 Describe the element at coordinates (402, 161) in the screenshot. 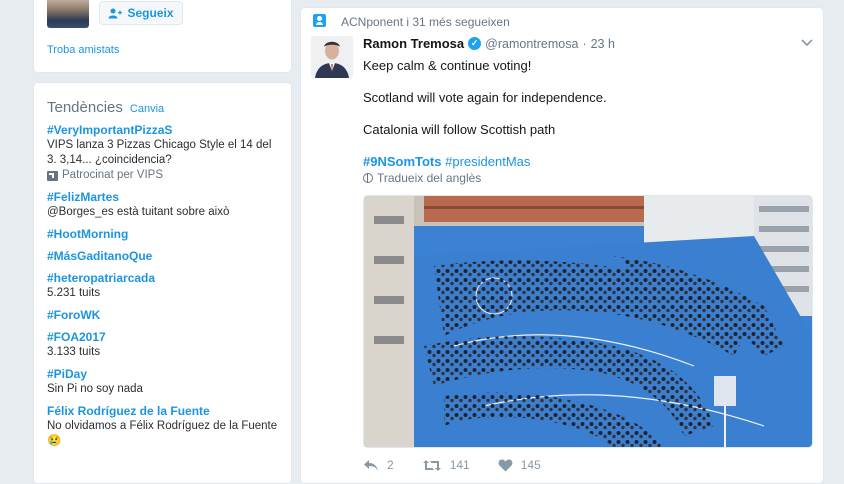

I see `hashtag-link: #9NSomTots` at that location.